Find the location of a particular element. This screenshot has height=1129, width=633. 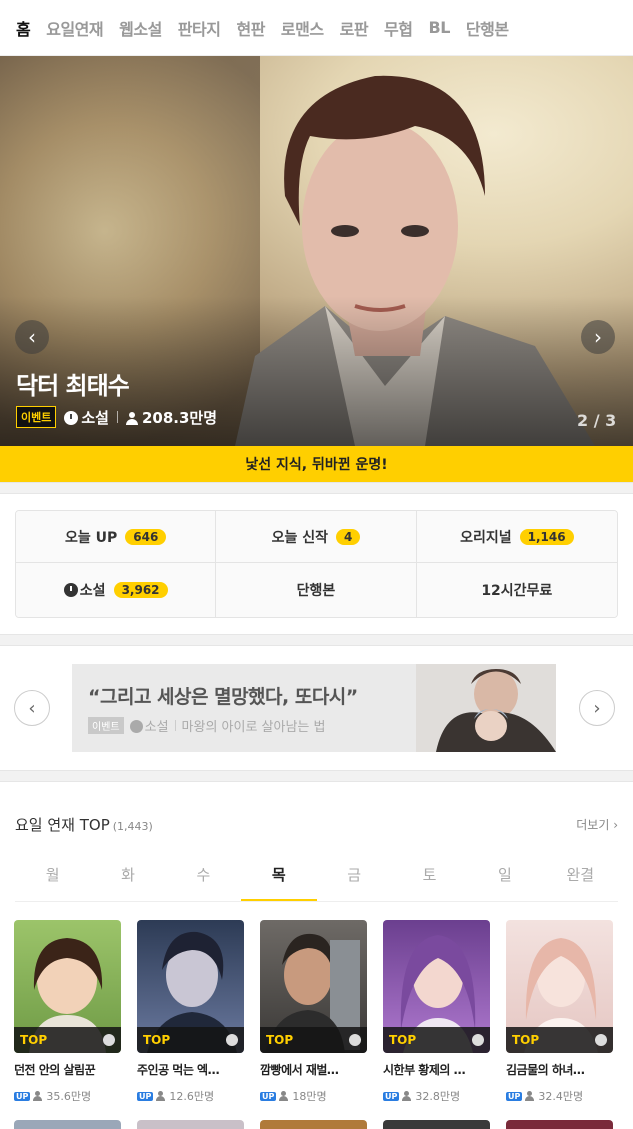

menu-single-volume: 단행본 is located at coordinates (316, 590).